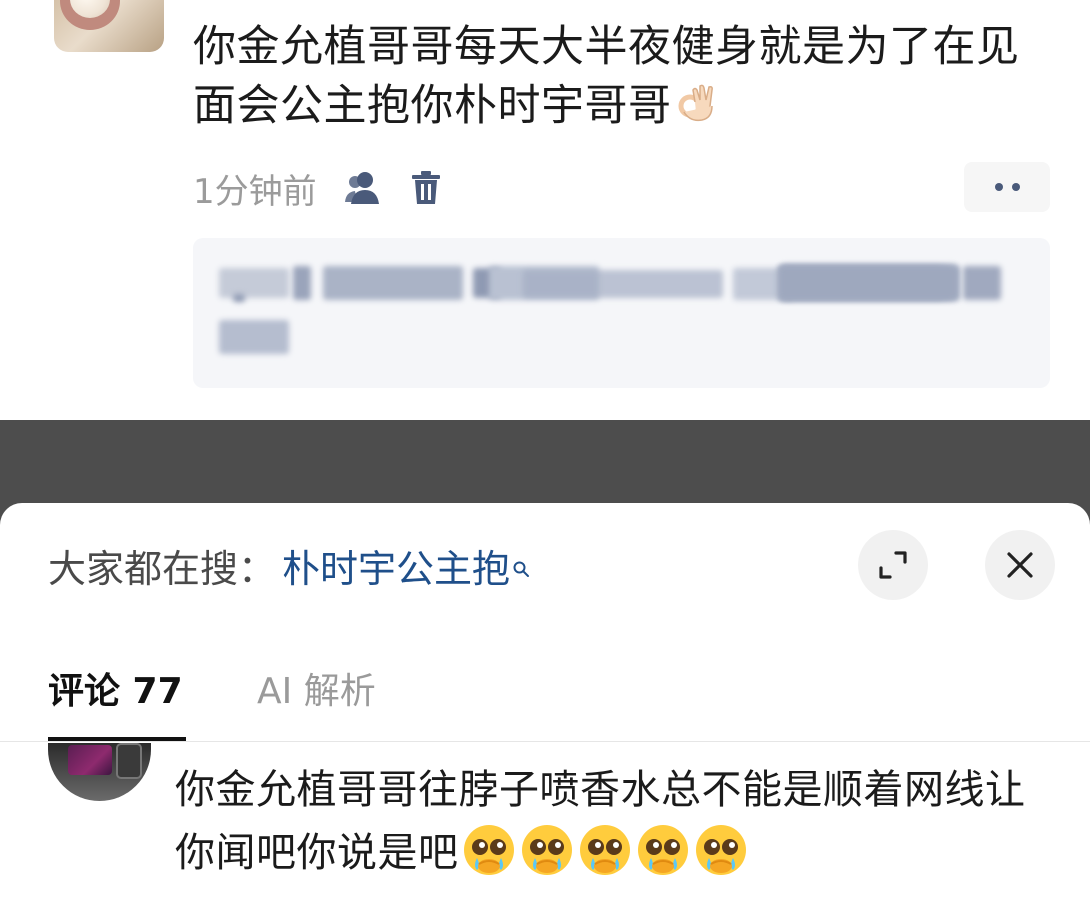 The image size is (1090, 897). Describe the element at coordinates (162, 568) in the screenshot. I see `trending-search-label: 大家都在搜：` at that location.